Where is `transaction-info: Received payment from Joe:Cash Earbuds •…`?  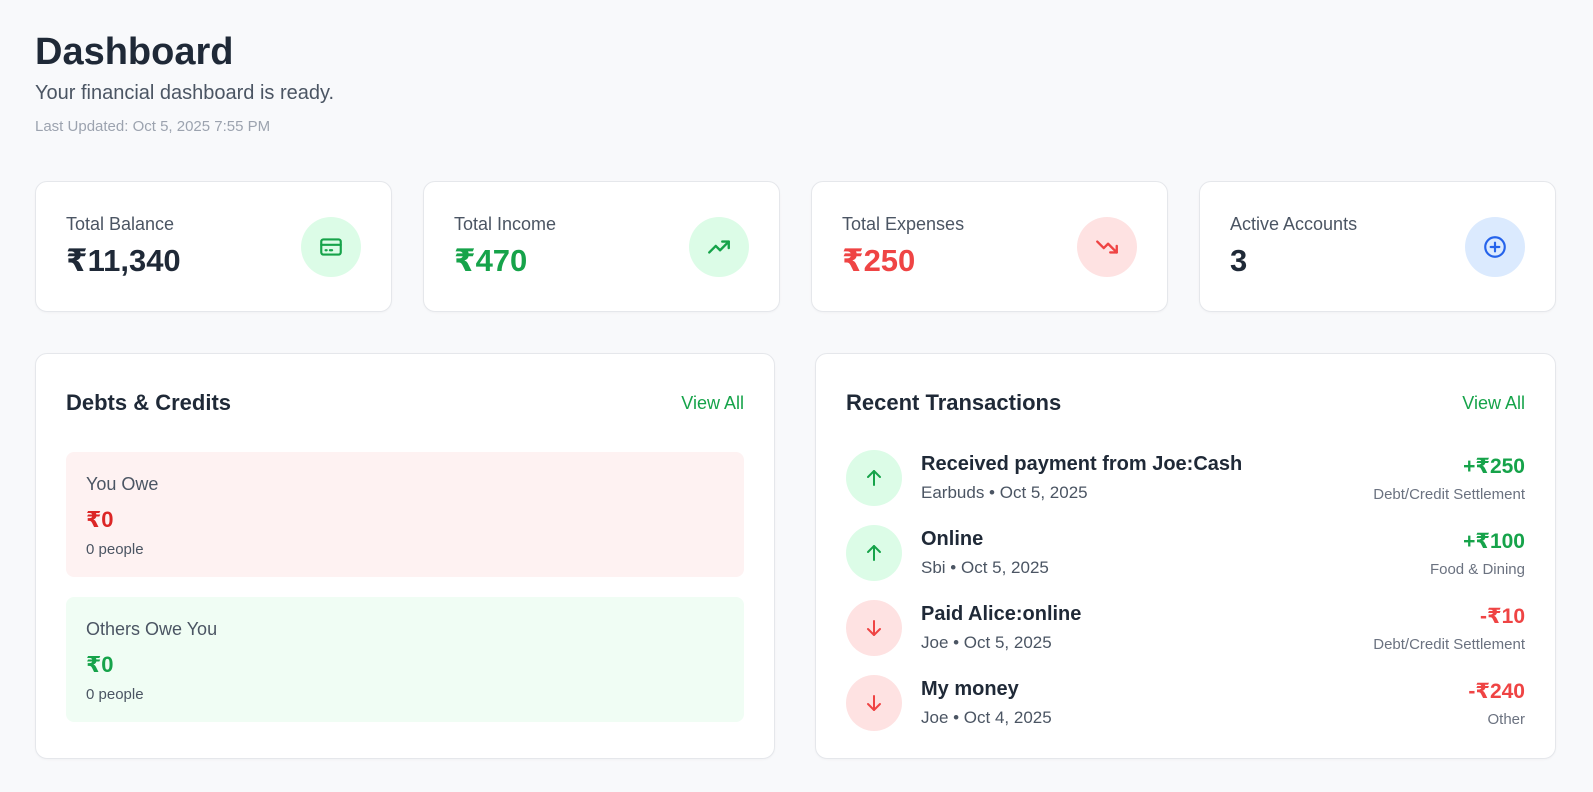
transaction-info: Received payment from Joe:Cash Earbuds •… is located at coordinates (1147, 478).